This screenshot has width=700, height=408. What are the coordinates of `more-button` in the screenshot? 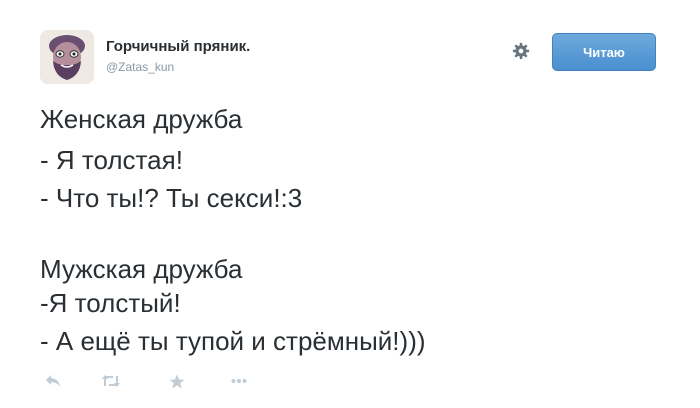 It's located at (239, 381).